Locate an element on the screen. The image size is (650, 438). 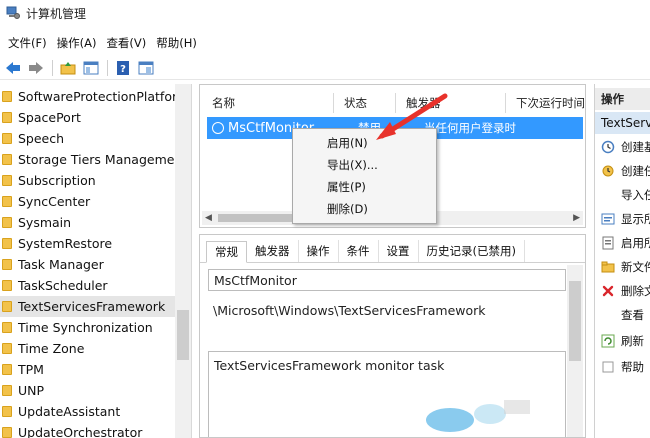
clock-icon is located at coordinates (218, 128).